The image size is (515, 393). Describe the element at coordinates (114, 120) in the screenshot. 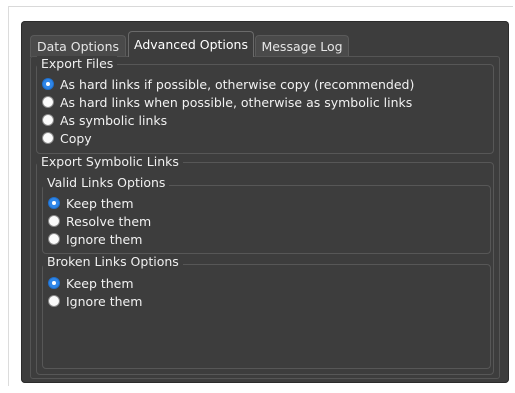

I see `radio-label: As symbolic links` at that location.